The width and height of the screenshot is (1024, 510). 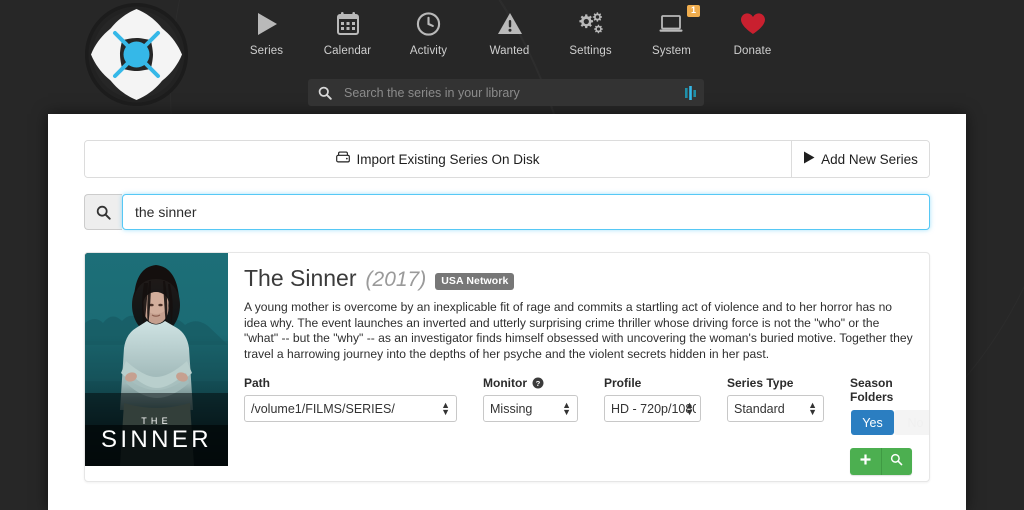 I want to click on add-new-series-button: Add New Series, so click(x=860, y=159).